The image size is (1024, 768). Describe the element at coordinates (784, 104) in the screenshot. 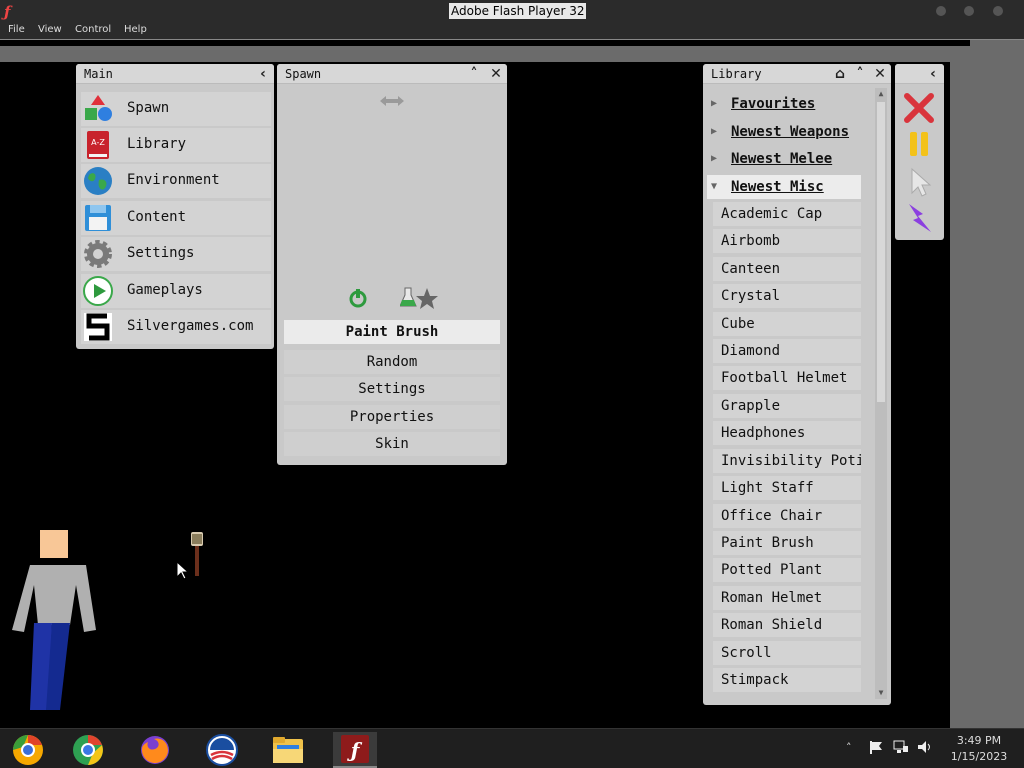

I see `category-favourites: ▶ Favourites` at that location.